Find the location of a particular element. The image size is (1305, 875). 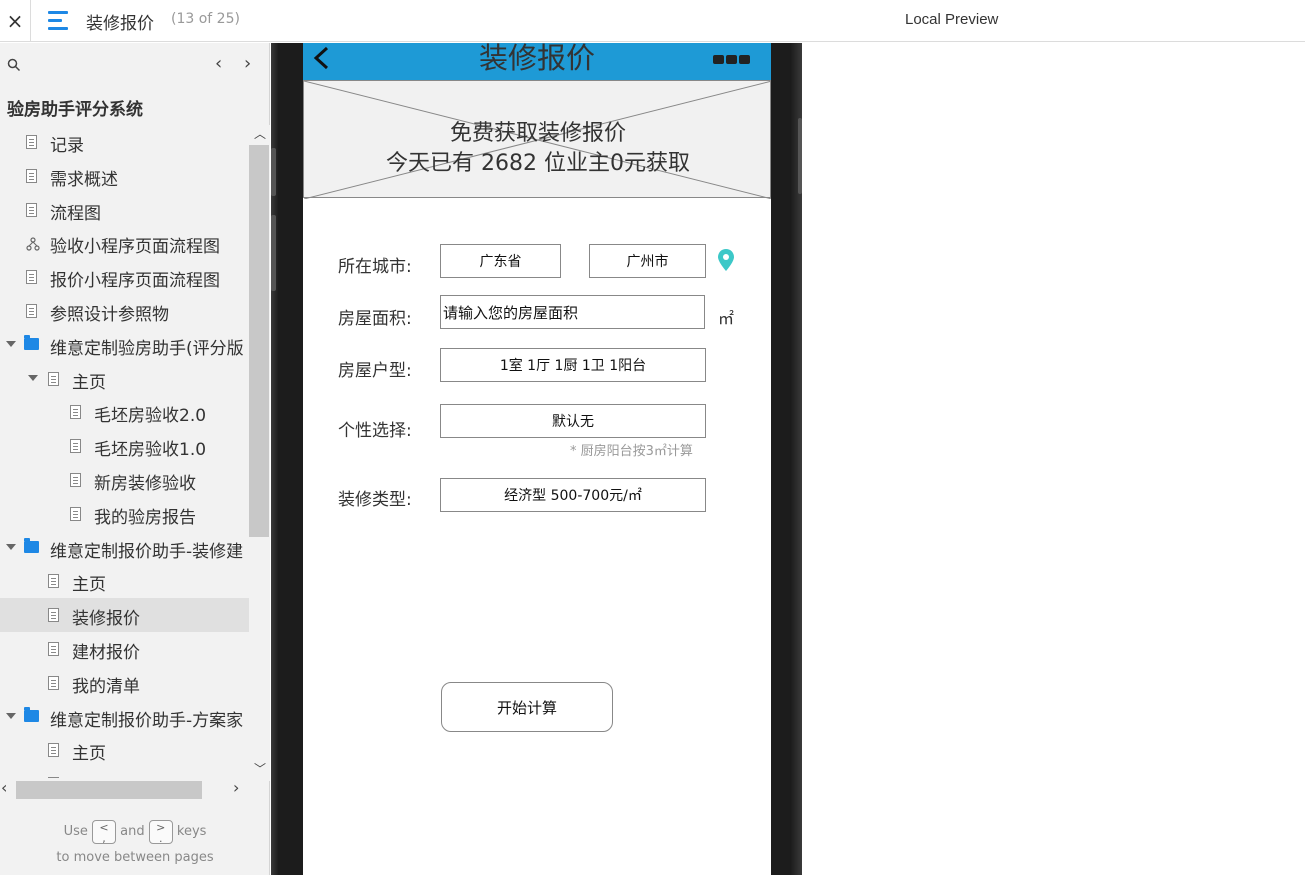

horizontal-scrollbar: ‹ › is located at coordinates (124, 789).